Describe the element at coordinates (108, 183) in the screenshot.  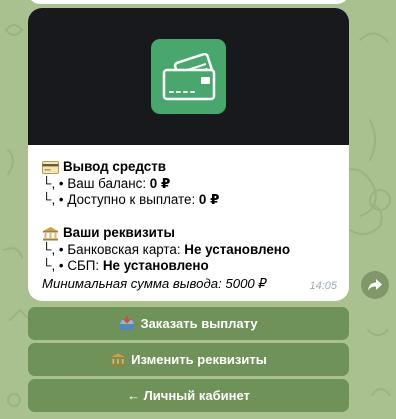
I see `balance-label: Ваш баланс:` at that location.